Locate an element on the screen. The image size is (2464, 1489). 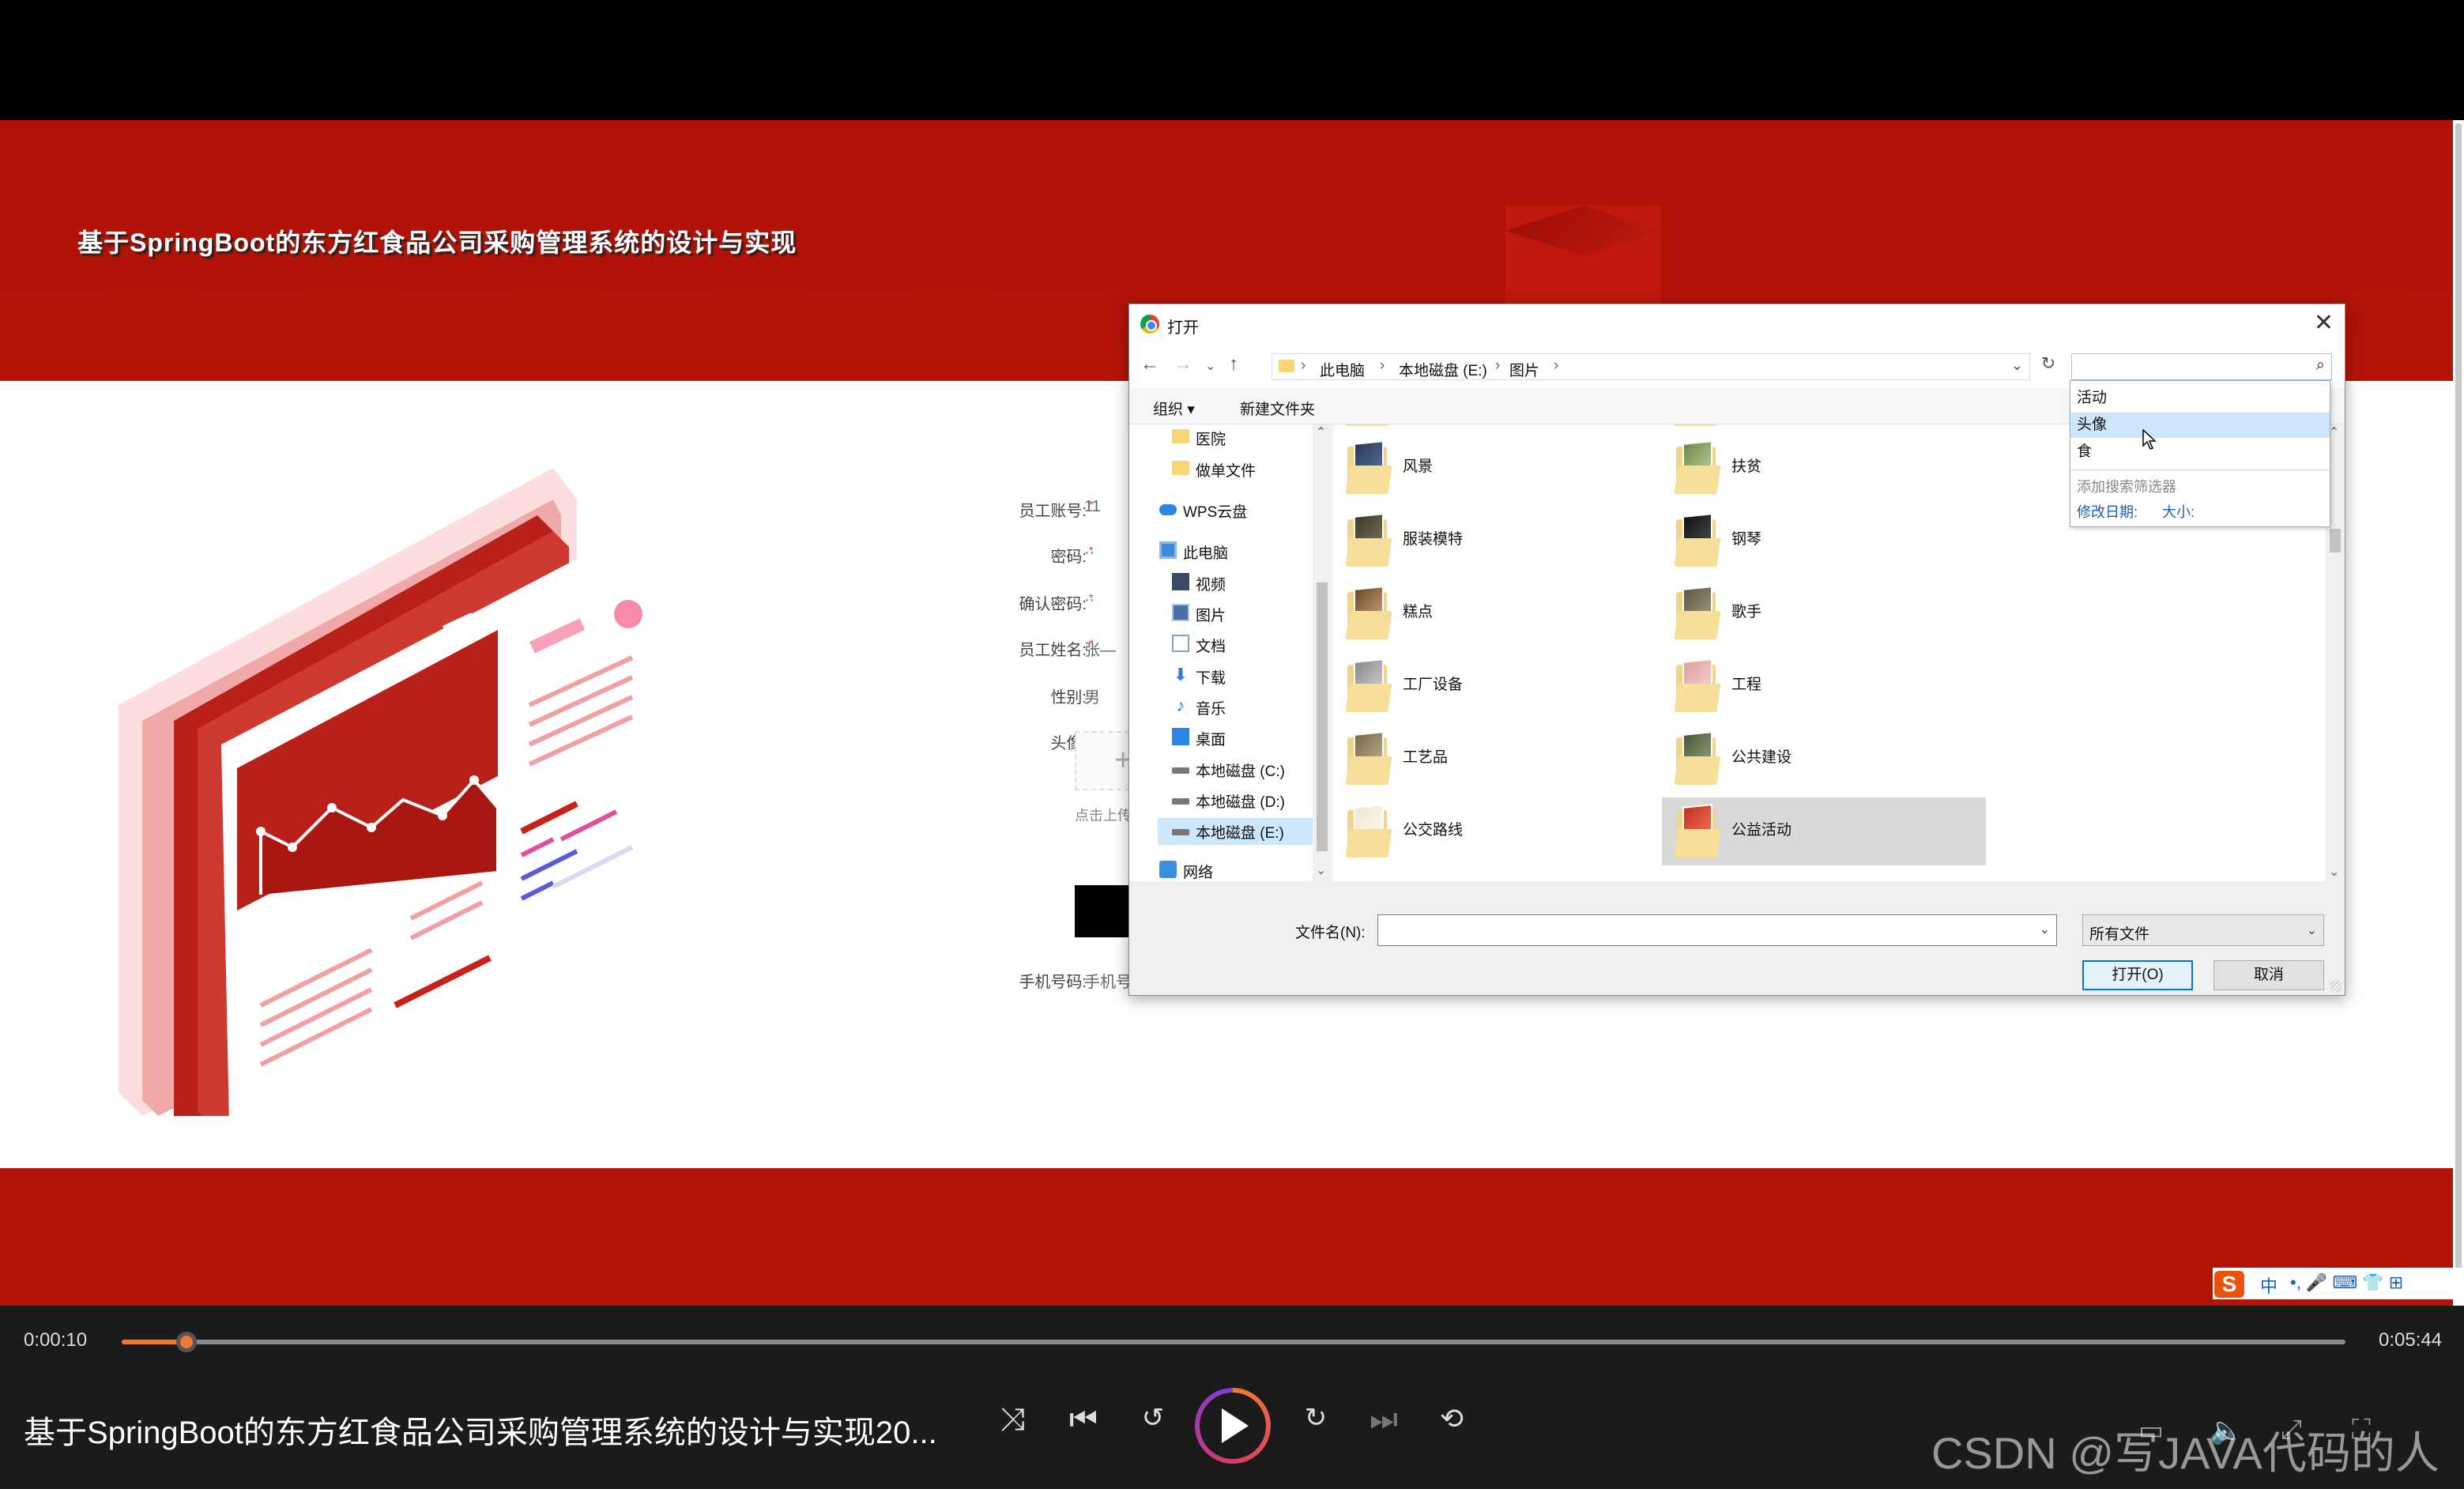
file-item: 工厂设备 is located at coordinates (1495, 686).